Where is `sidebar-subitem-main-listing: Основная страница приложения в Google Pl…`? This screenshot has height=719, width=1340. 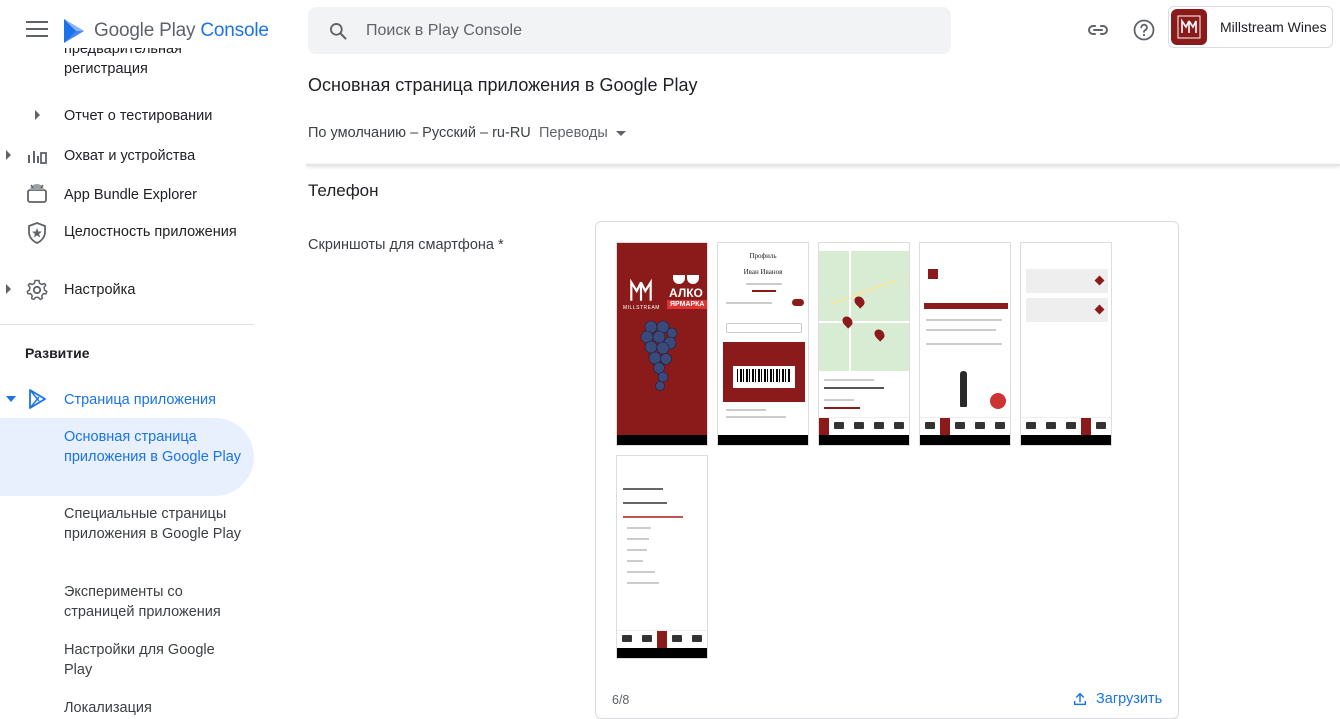 sidebar-subitem-main-listing: Основная страница приложения в Google Pl… is located at coordinates (153, 447).